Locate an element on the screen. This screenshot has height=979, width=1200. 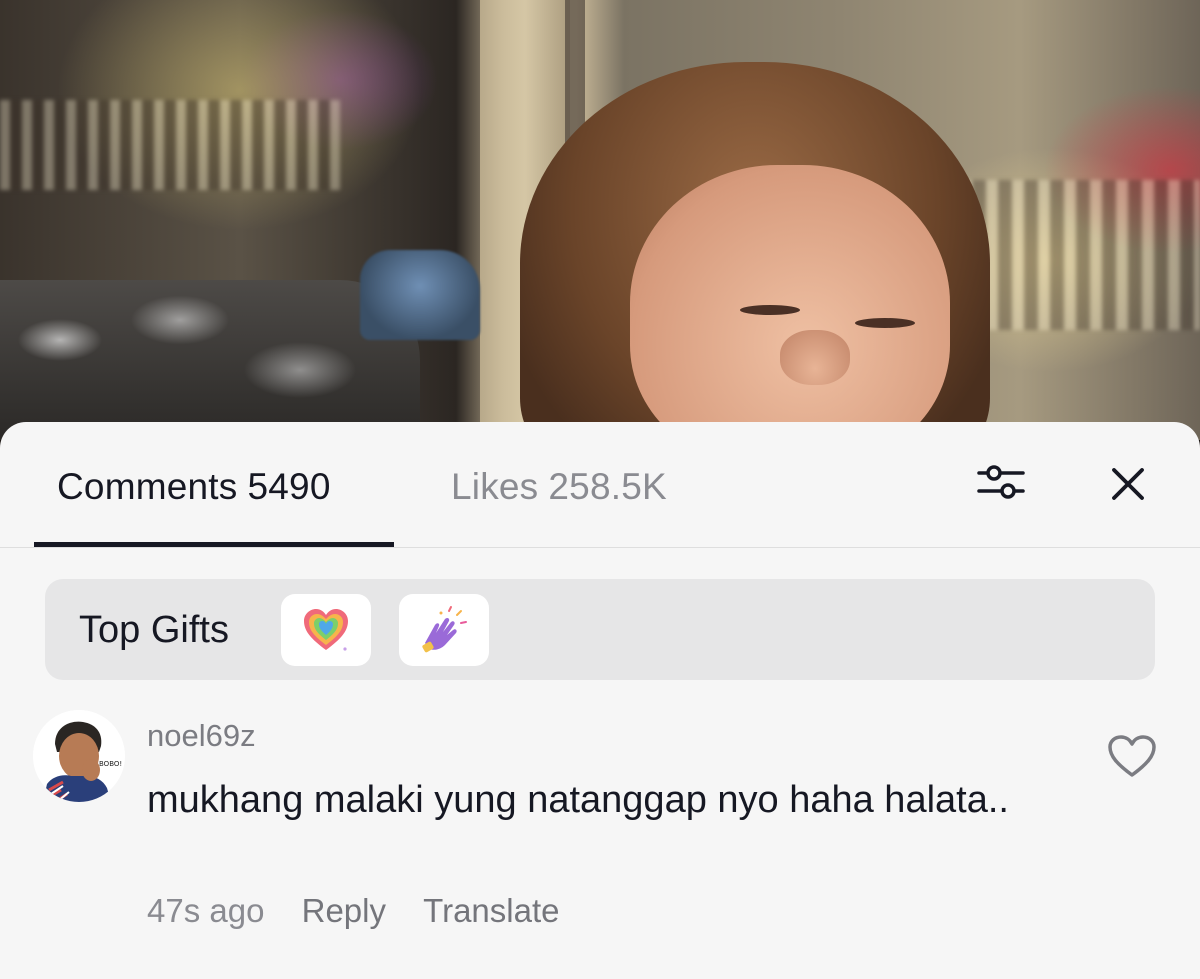
tab-likes-count: 258.5K is located at coordinates (607, 486).